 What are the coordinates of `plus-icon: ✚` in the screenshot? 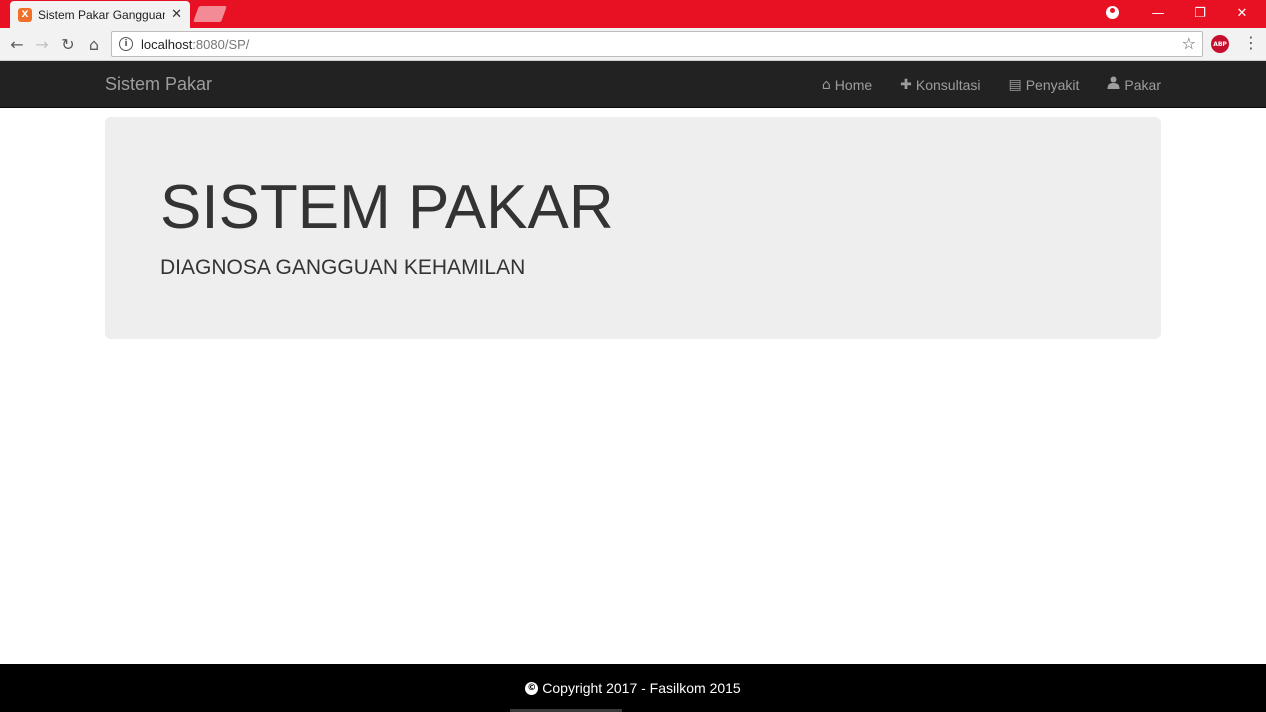 It's located at (906, 84).